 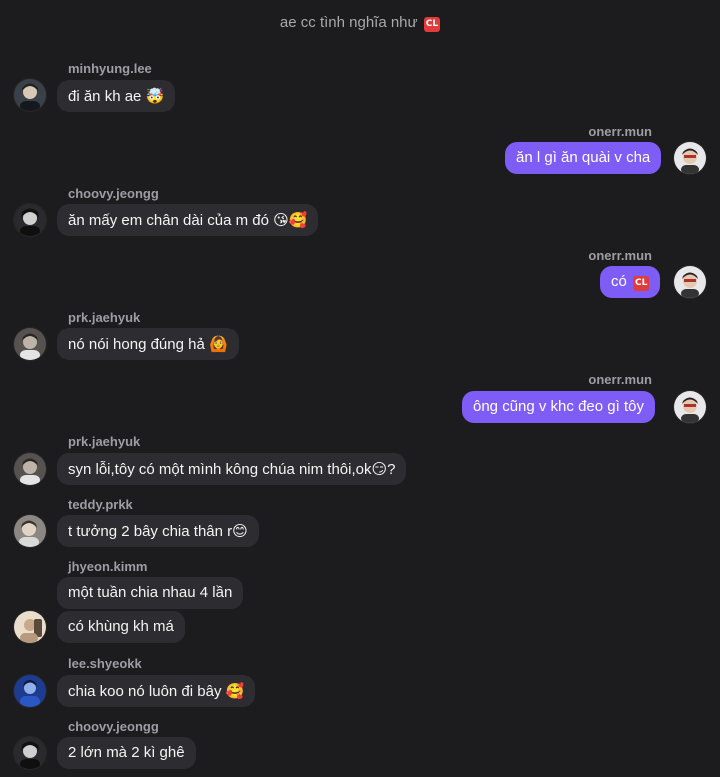 I want to click on message-text: có khùng kh má, so click(x=121, y=626).